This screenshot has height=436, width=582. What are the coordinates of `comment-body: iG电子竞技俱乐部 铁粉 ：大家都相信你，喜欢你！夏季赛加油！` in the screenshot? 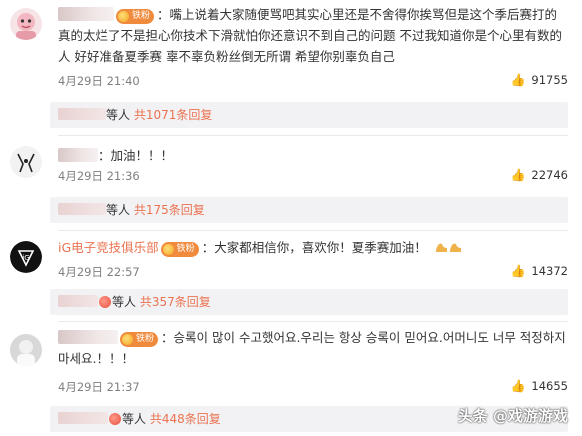 It's located at (313, 247).